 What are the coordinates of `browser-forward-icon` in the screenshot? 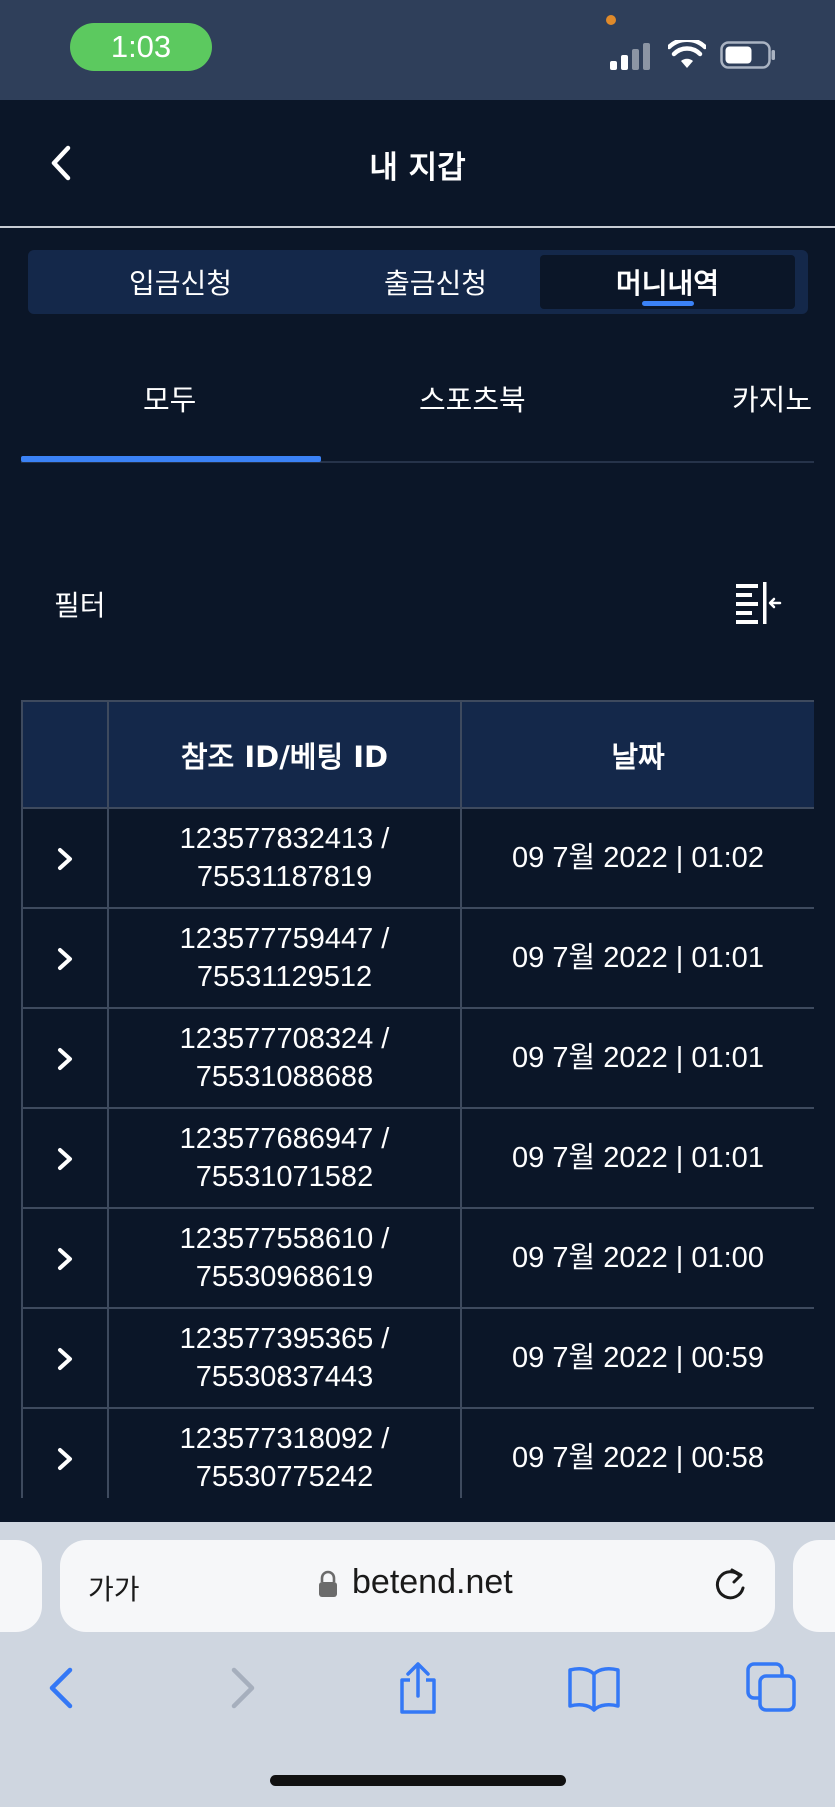 It's located at (242, 1688).